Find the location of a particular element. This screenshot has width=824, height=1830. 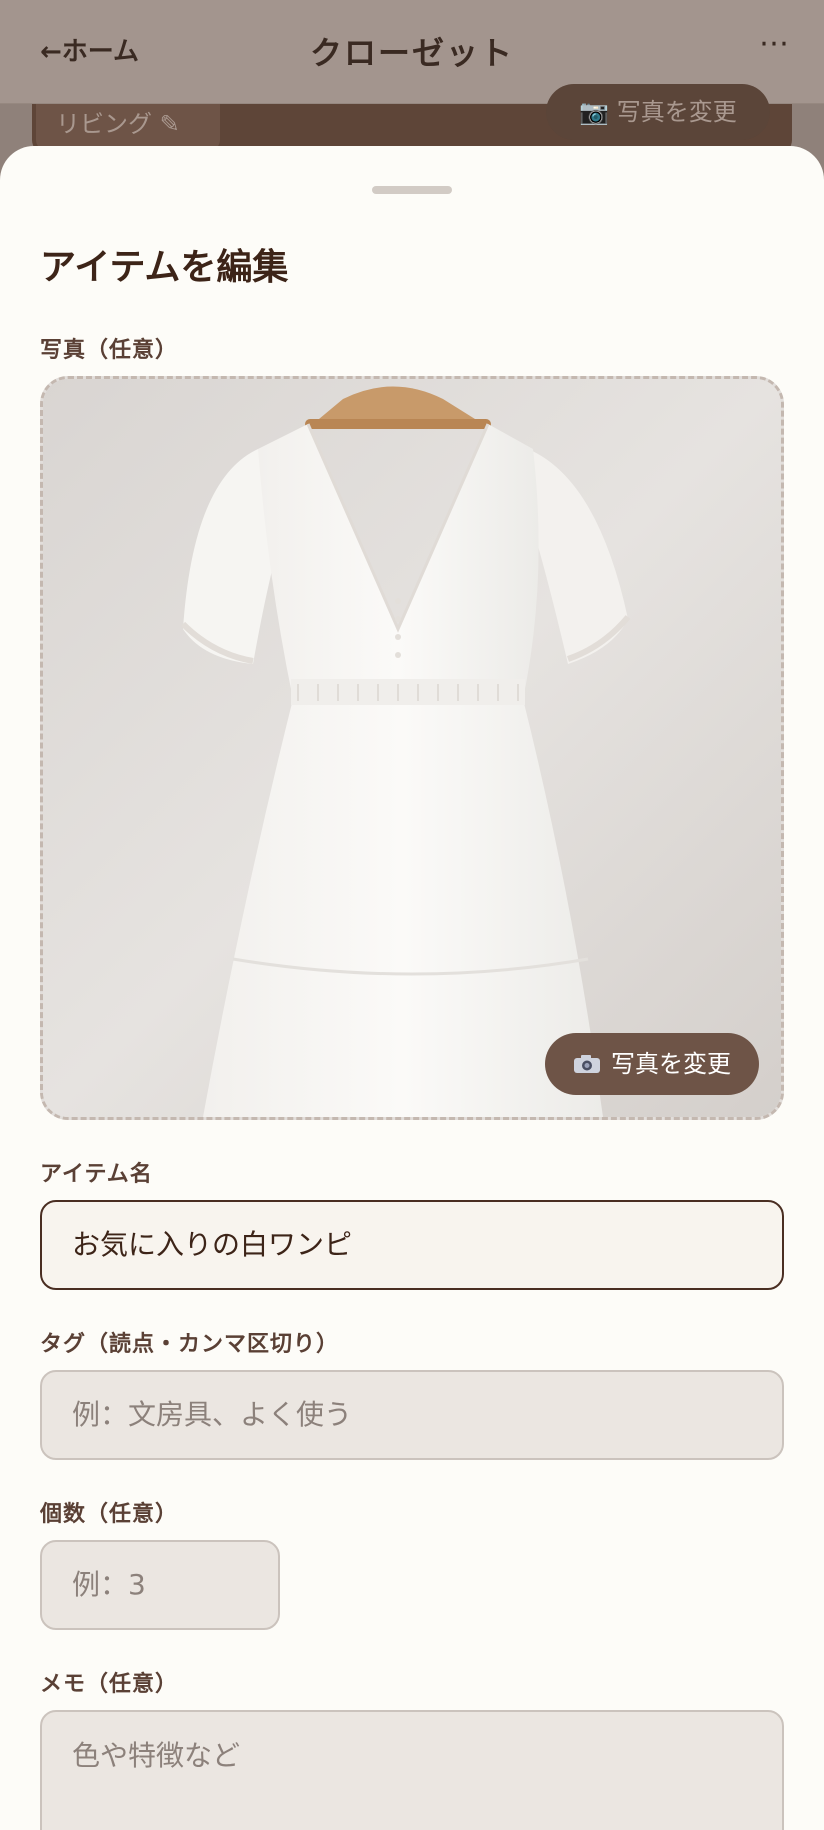

item-name-input: お気に入りの白ワンピ is located at coordinates (412, 1245).